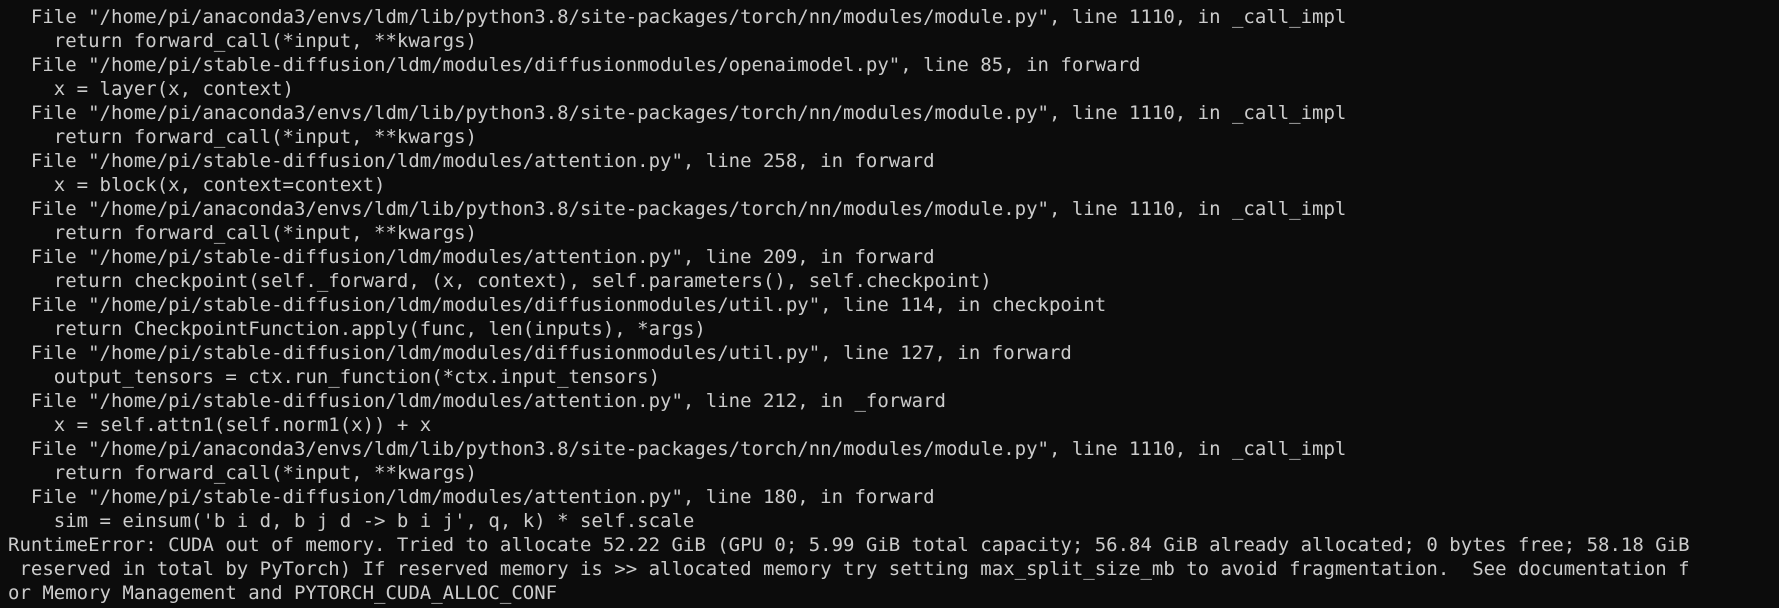 The image size is (1779, 608). Describe the element at coordinates (151, 89) in the screenshot. I see `traceback-code-line: x = layer(x, context)` at that location.